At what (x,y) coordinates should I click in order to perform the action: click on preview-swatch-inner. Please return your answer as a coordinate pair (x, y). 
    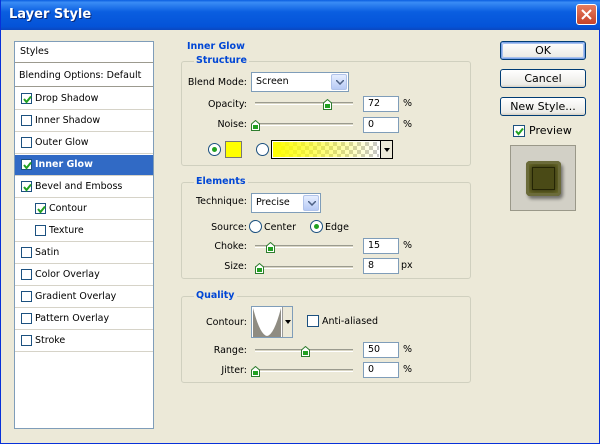
    Looking at the image, I should click on (543, 178).